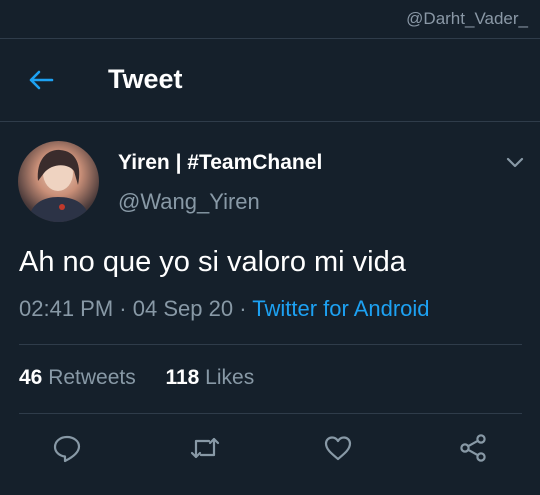 The image size is (540, 495). I want to click on tweet-time: 02:41 PM, so click(66, 308).